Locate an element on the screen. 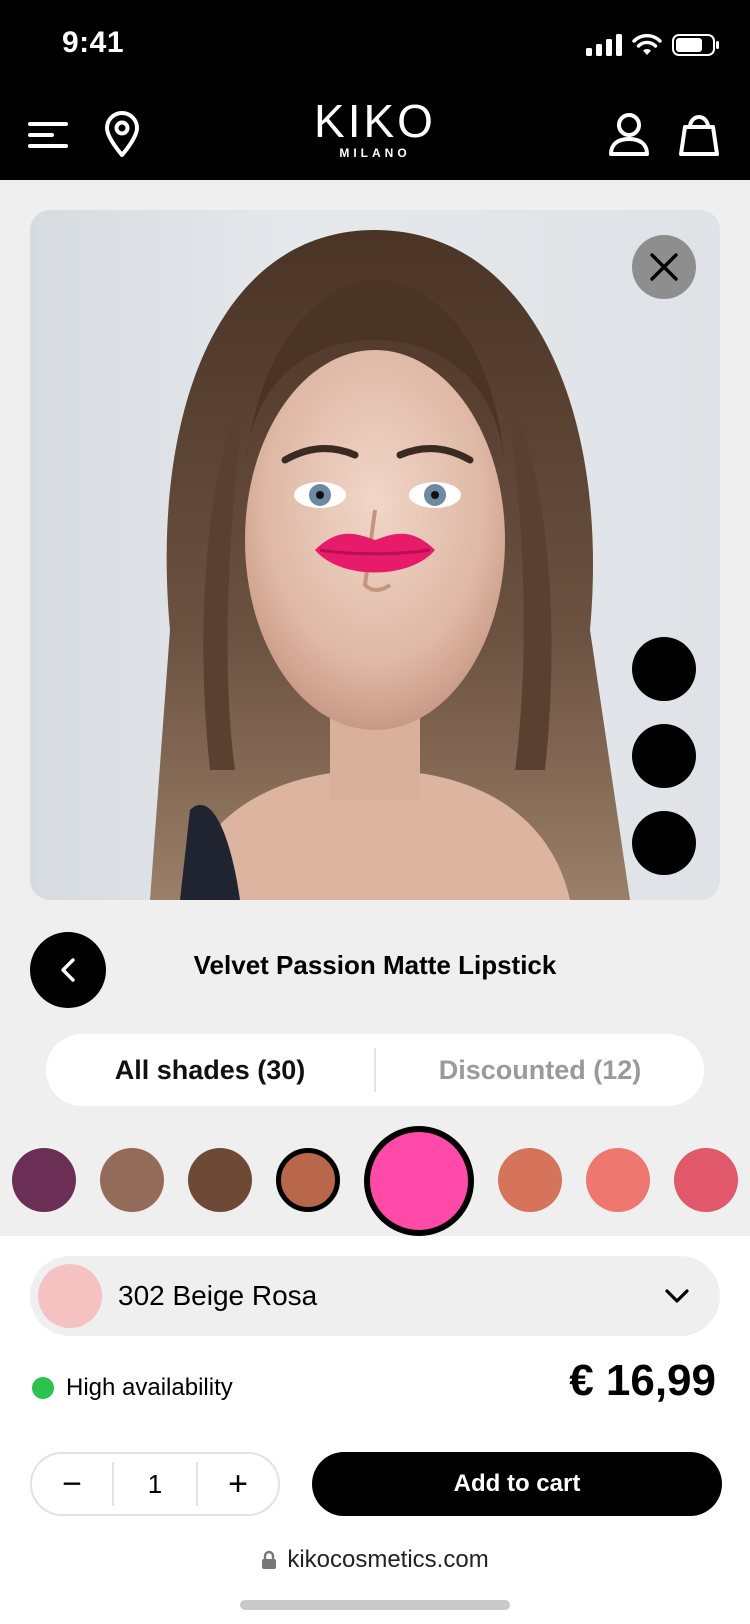 This screenshot has height=1624, width=750. close-try-on-button is located at coordinates (664, 267).